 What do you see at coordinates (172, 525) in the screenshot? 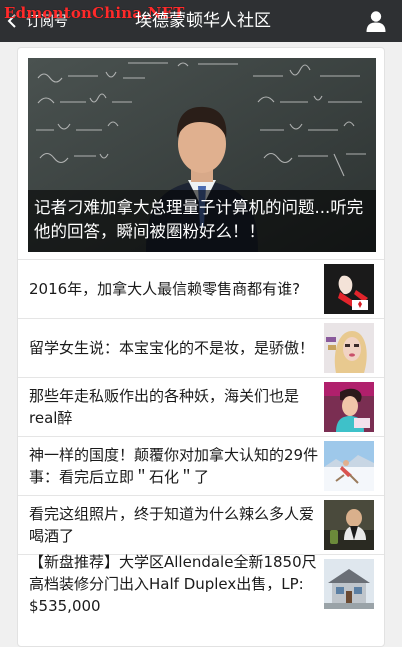
I see `article-title: 看完这组照片，终于知道为什么辣么多人爱喝酒了` at bounding box center [172, 525].